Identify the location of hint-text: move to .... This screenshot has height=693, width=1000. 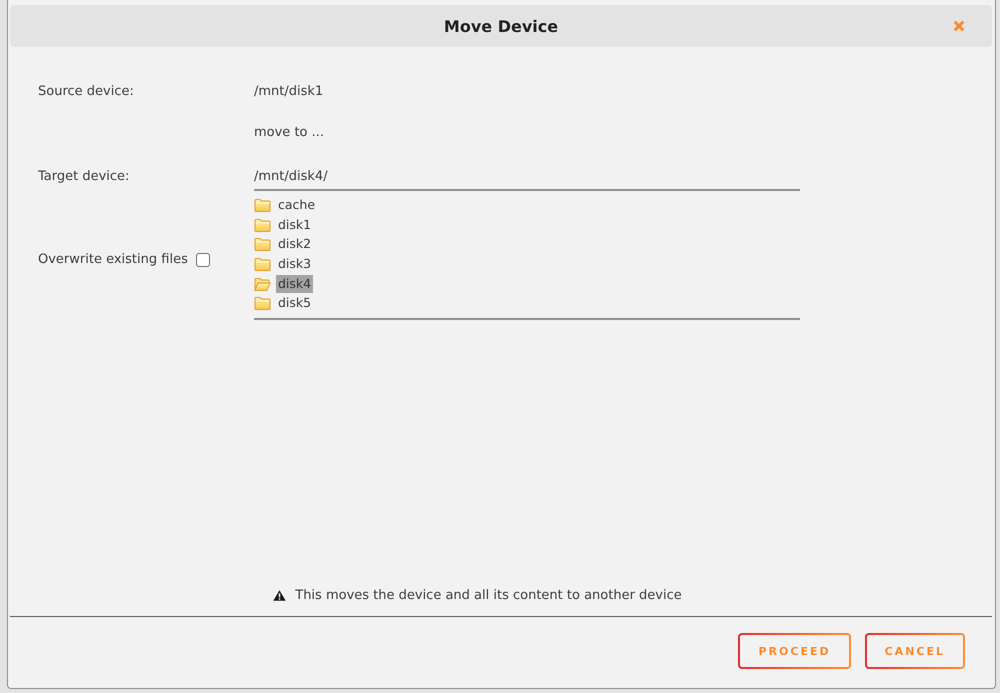
(289, 133).